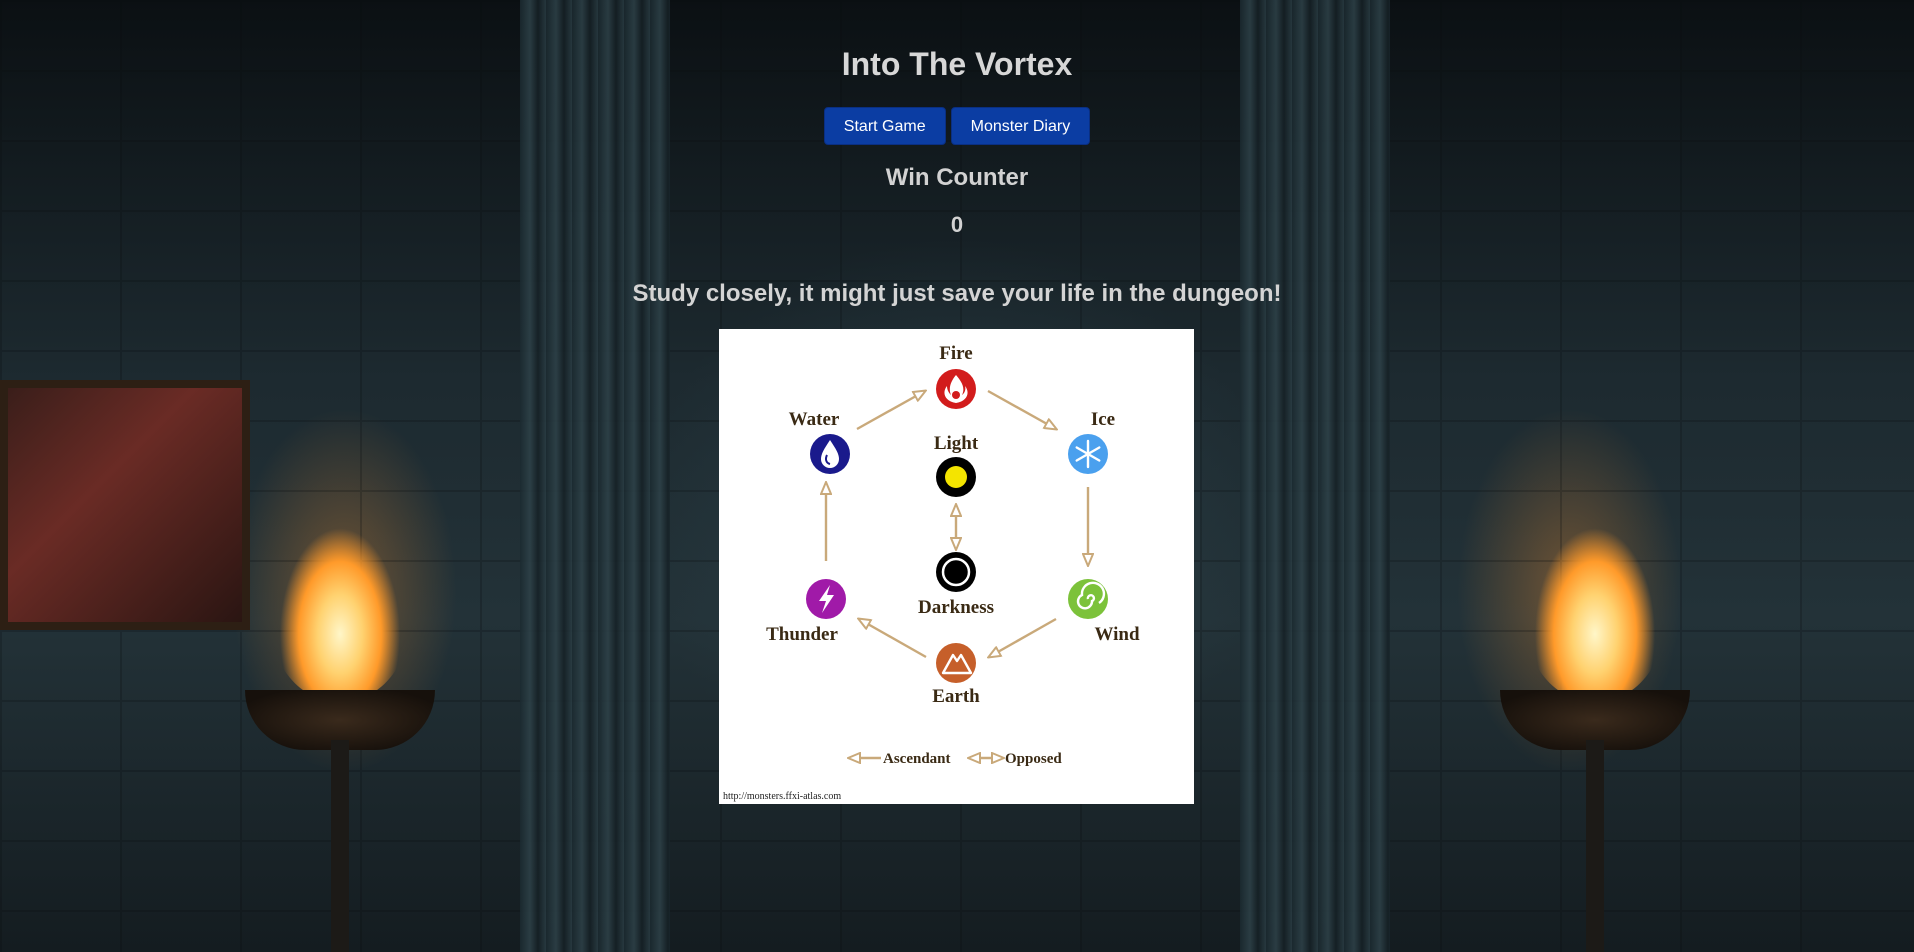 The image size is (1914, 952). Describe the element at coordinates (782, 796) in the screenshot. I see `chart-source-url: http://monsters.ffxi-atlas.com` at that location.